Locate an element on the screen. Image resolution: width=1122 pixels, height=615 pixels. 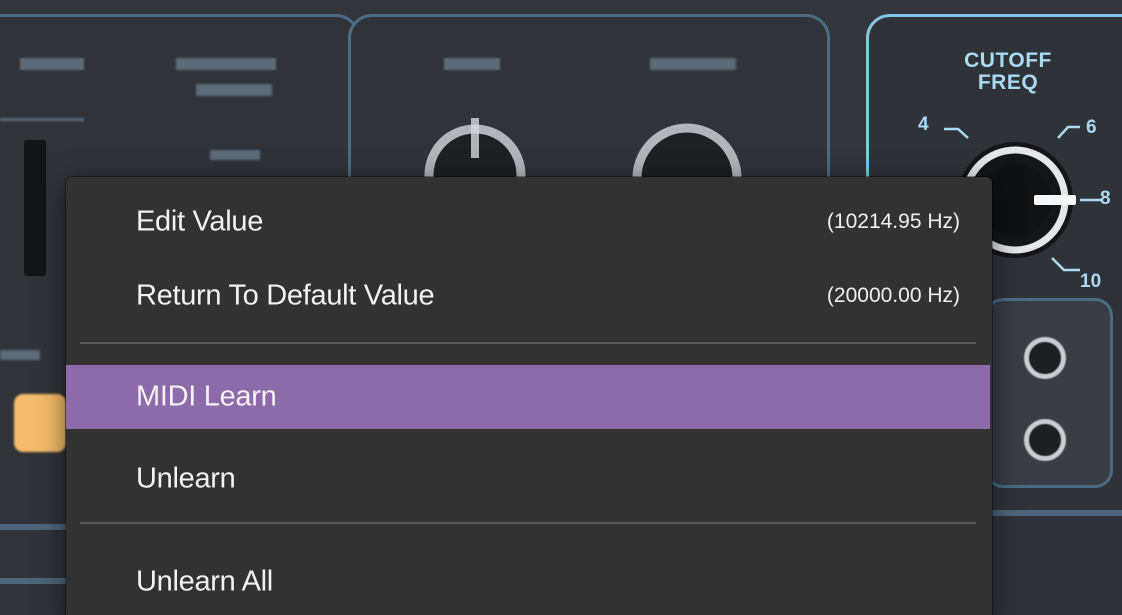
side-label-blur is located at coordinates (20, 355).